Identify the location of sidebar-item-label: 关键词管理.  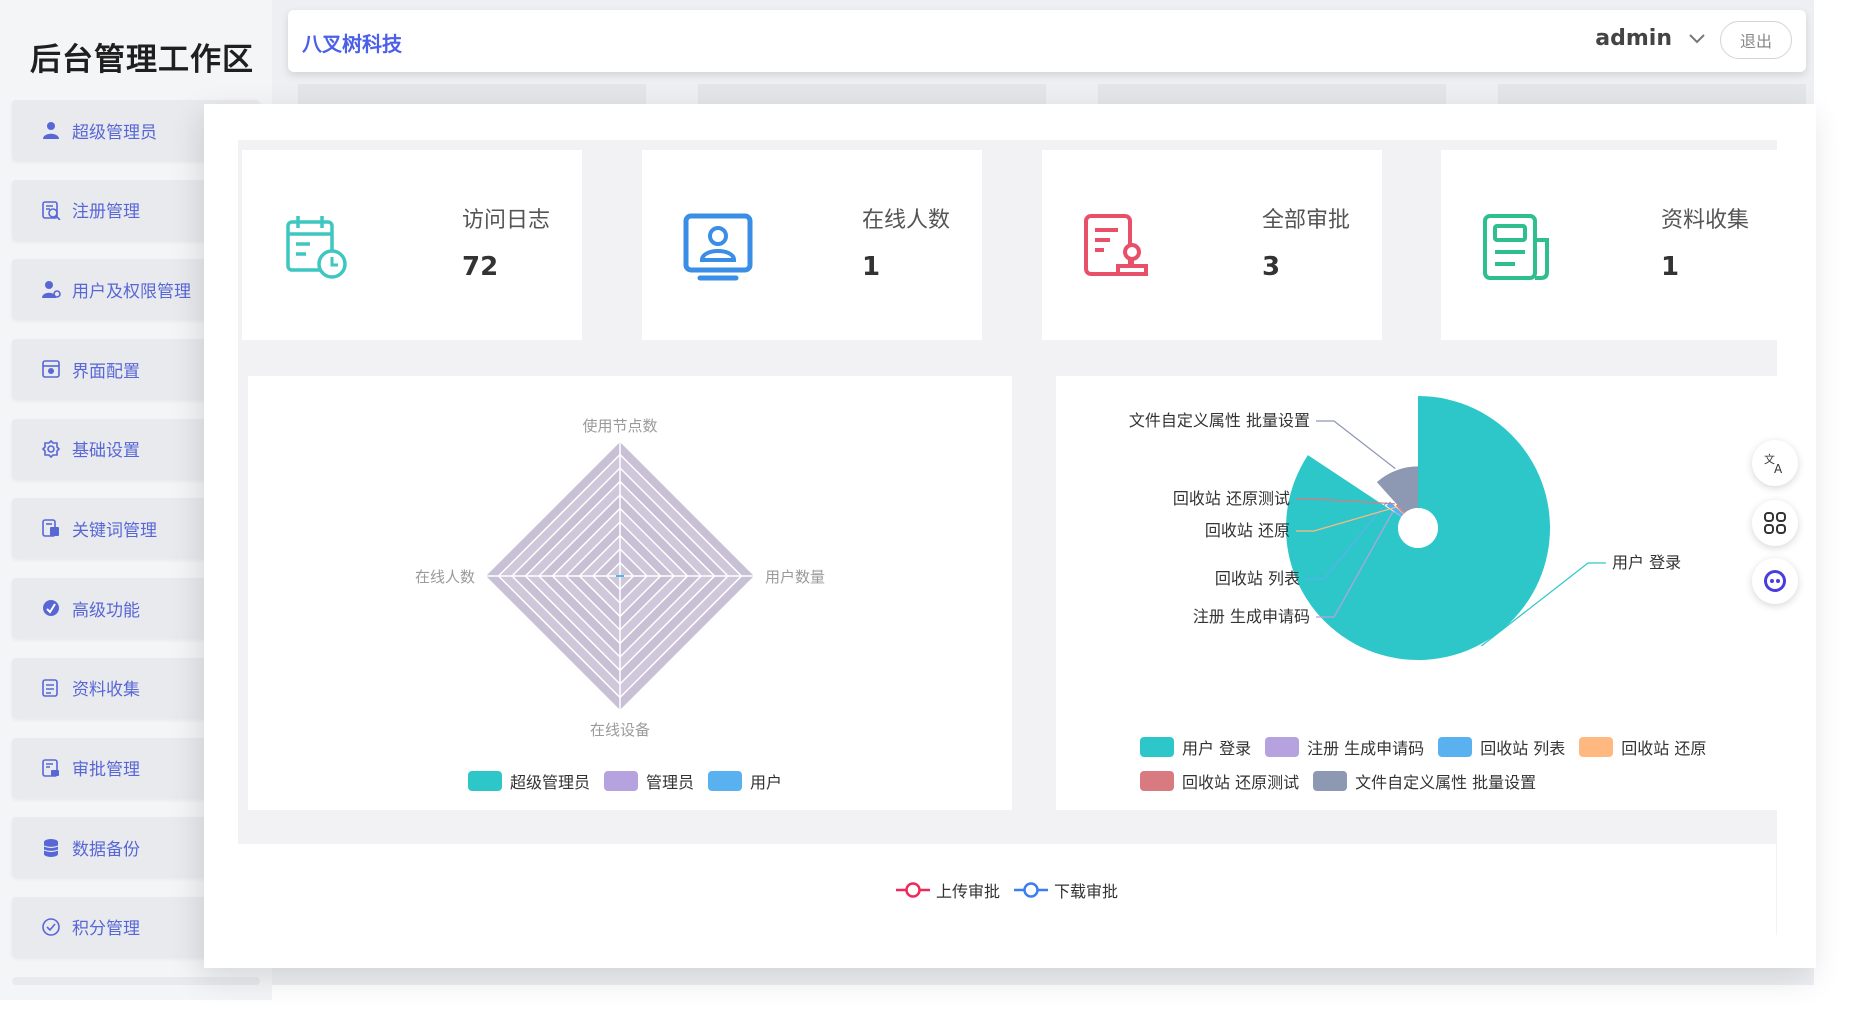
(114, 530).